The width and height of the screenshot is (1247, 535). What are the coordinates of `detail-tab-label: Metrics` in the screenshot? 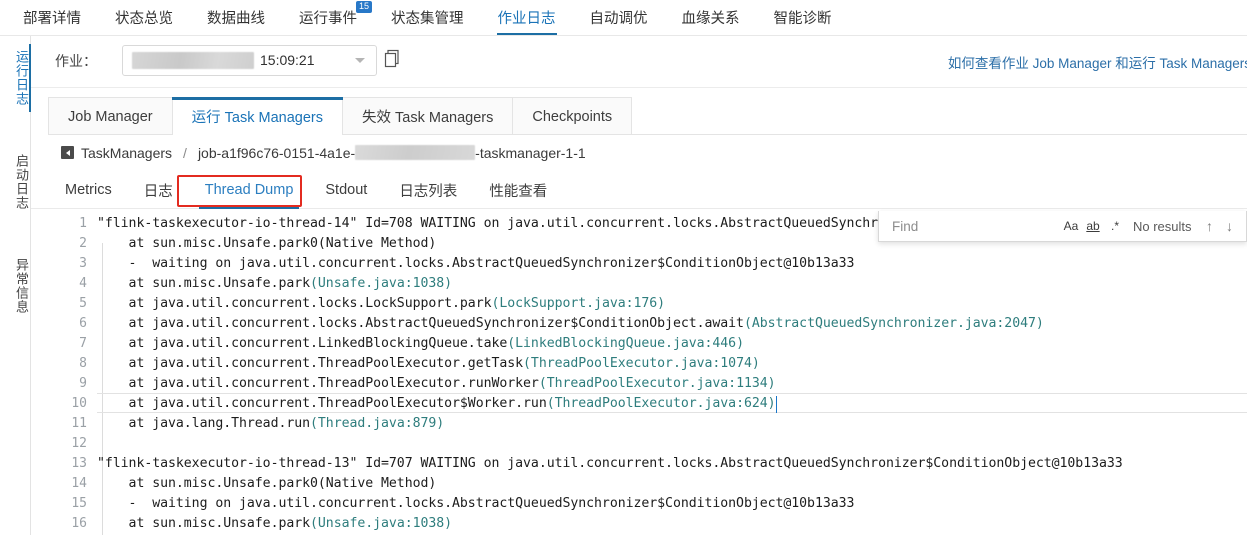 It's located at (88, 190).